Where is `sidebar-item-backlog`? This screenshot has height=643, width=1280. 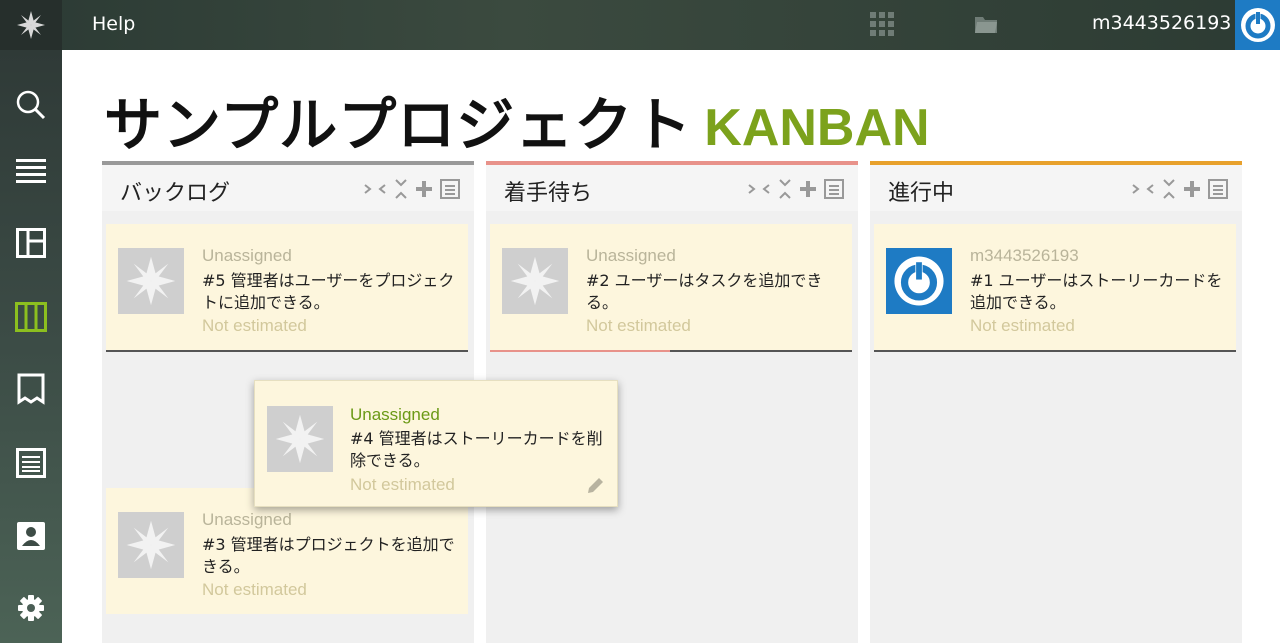 sidebar-item-backlog is located at coordinates (31, 172).